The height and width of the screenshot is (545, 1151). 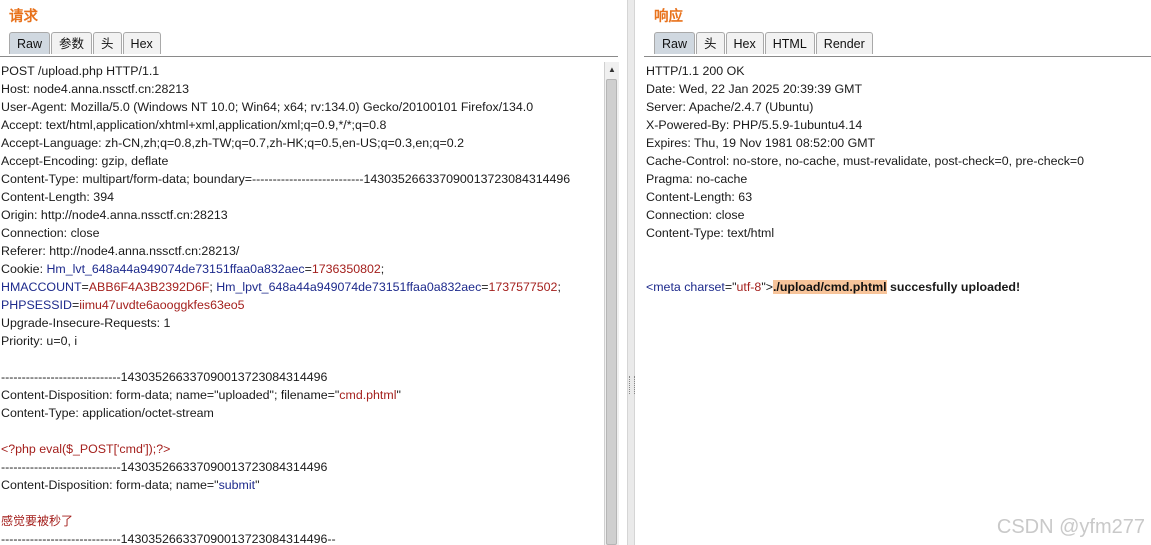 I want to click on html-tag-open: <meta, so click(x=665, y=287).